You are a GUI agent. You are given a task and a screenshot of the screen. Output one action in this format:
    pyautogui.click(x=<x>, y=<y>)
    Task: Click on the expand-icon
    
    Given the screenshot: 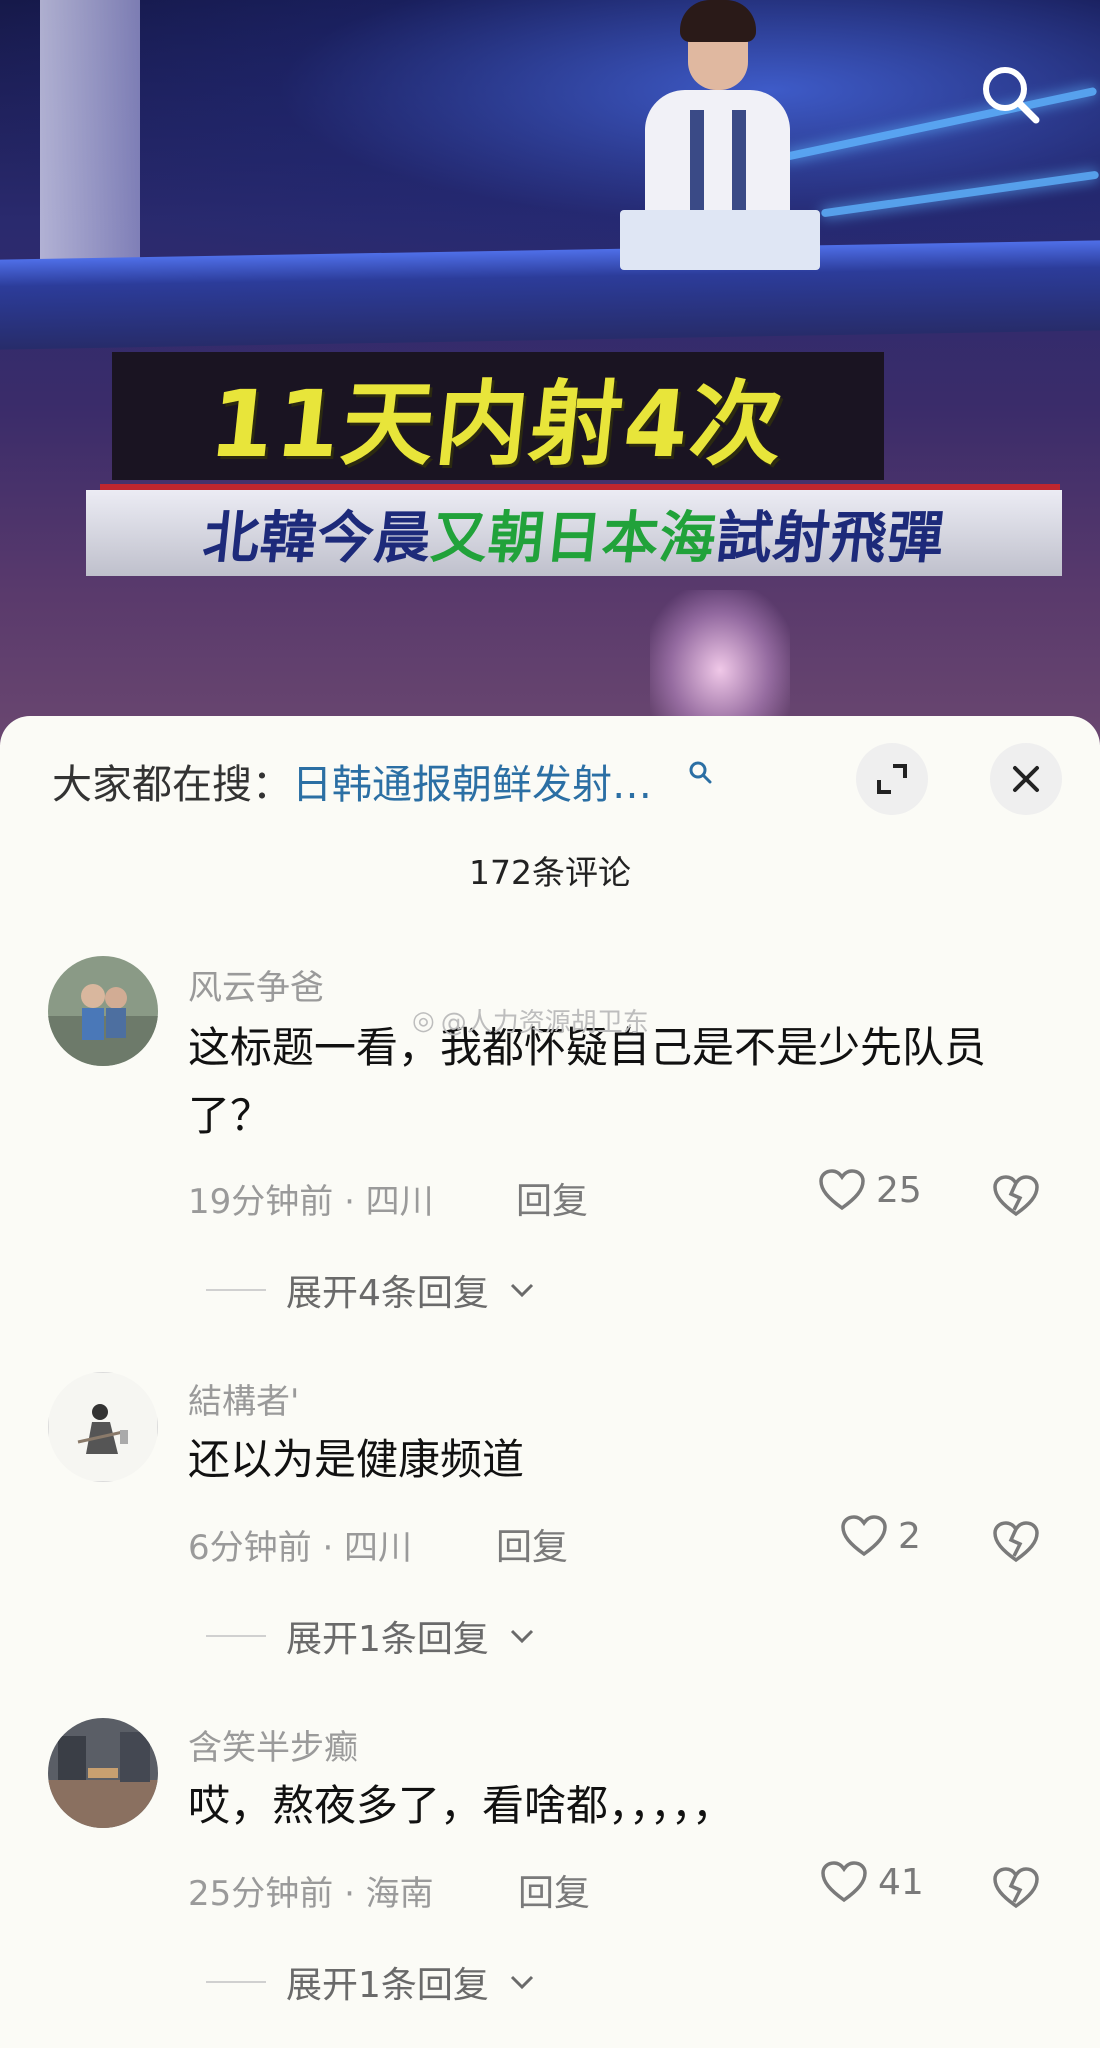 What is the action you would take?
    pyautogui.click(x=892, y=779)
    